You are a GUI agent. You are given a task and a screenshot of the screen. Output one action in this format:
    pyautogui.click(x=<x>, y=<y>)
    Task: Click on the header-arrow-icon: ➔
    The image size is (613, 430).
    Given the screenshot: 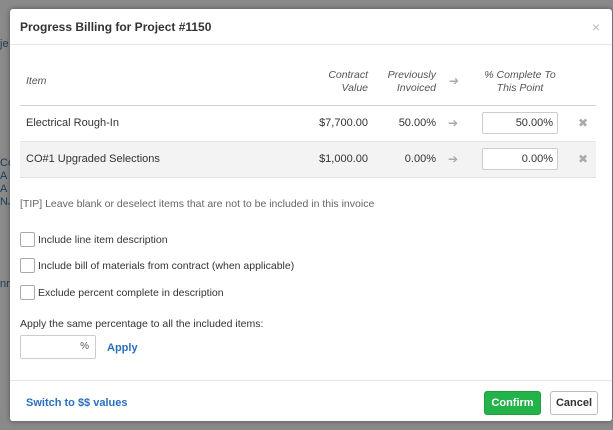 What is the action you would take?
    pyautogui.click(x=453, y=82)
    